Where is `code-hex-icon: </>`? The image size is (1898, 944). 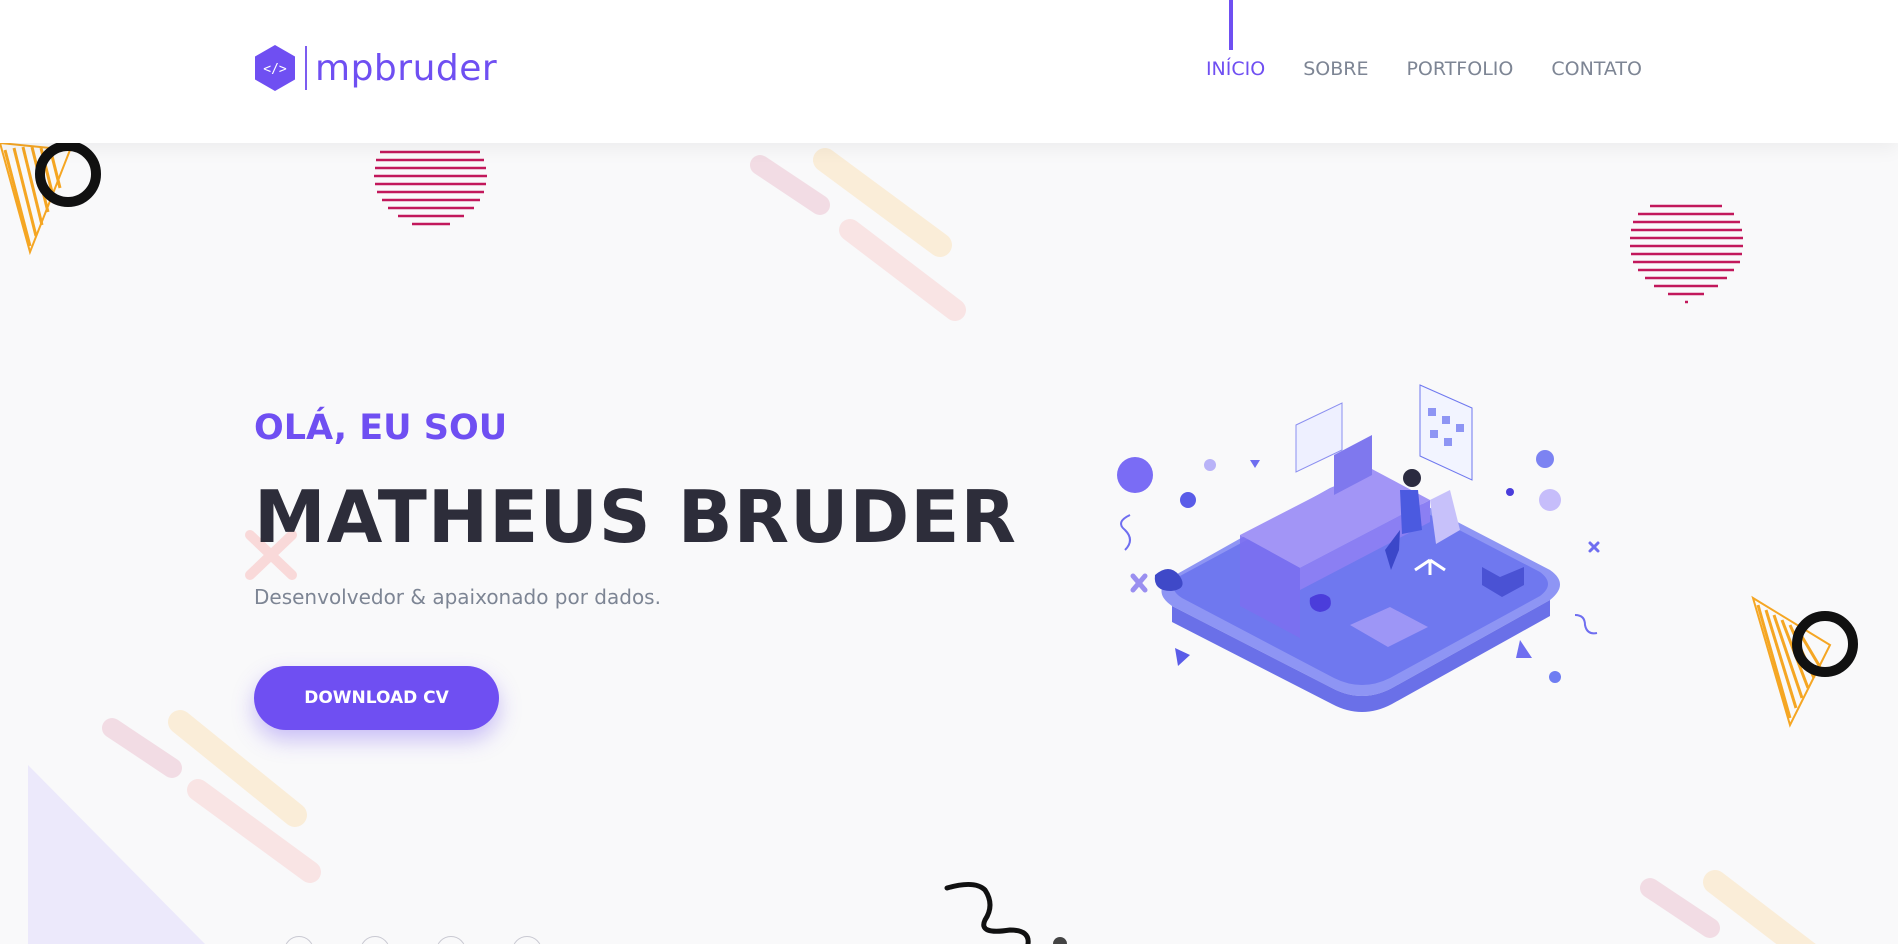
code-hex-icon: </> is located at coordinates (275, 68).